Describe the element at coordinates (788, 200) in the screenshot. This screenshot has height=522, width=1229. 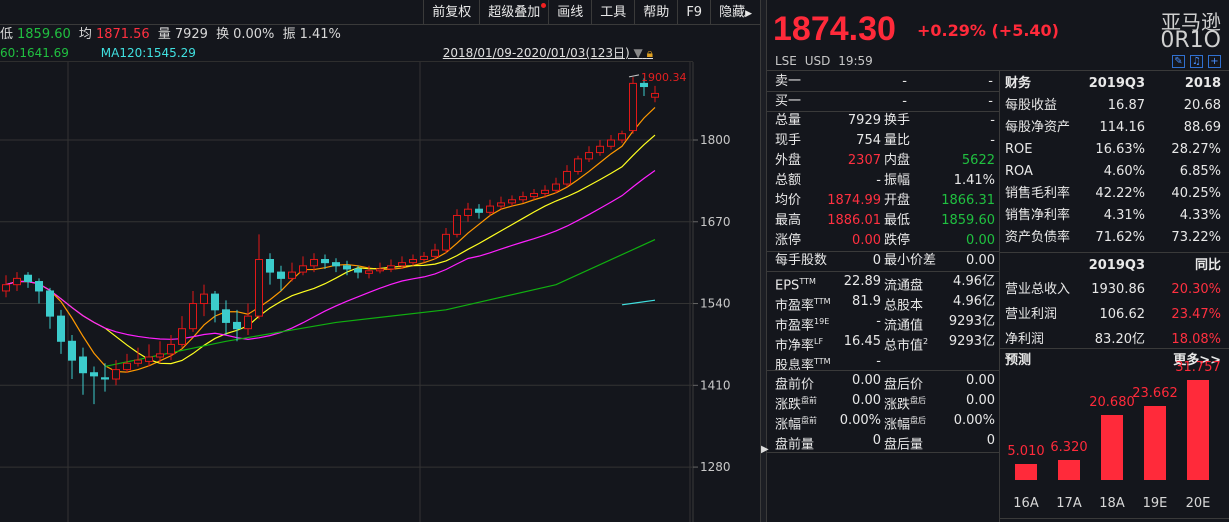
I see `stat-label-text: 均价` at that location.